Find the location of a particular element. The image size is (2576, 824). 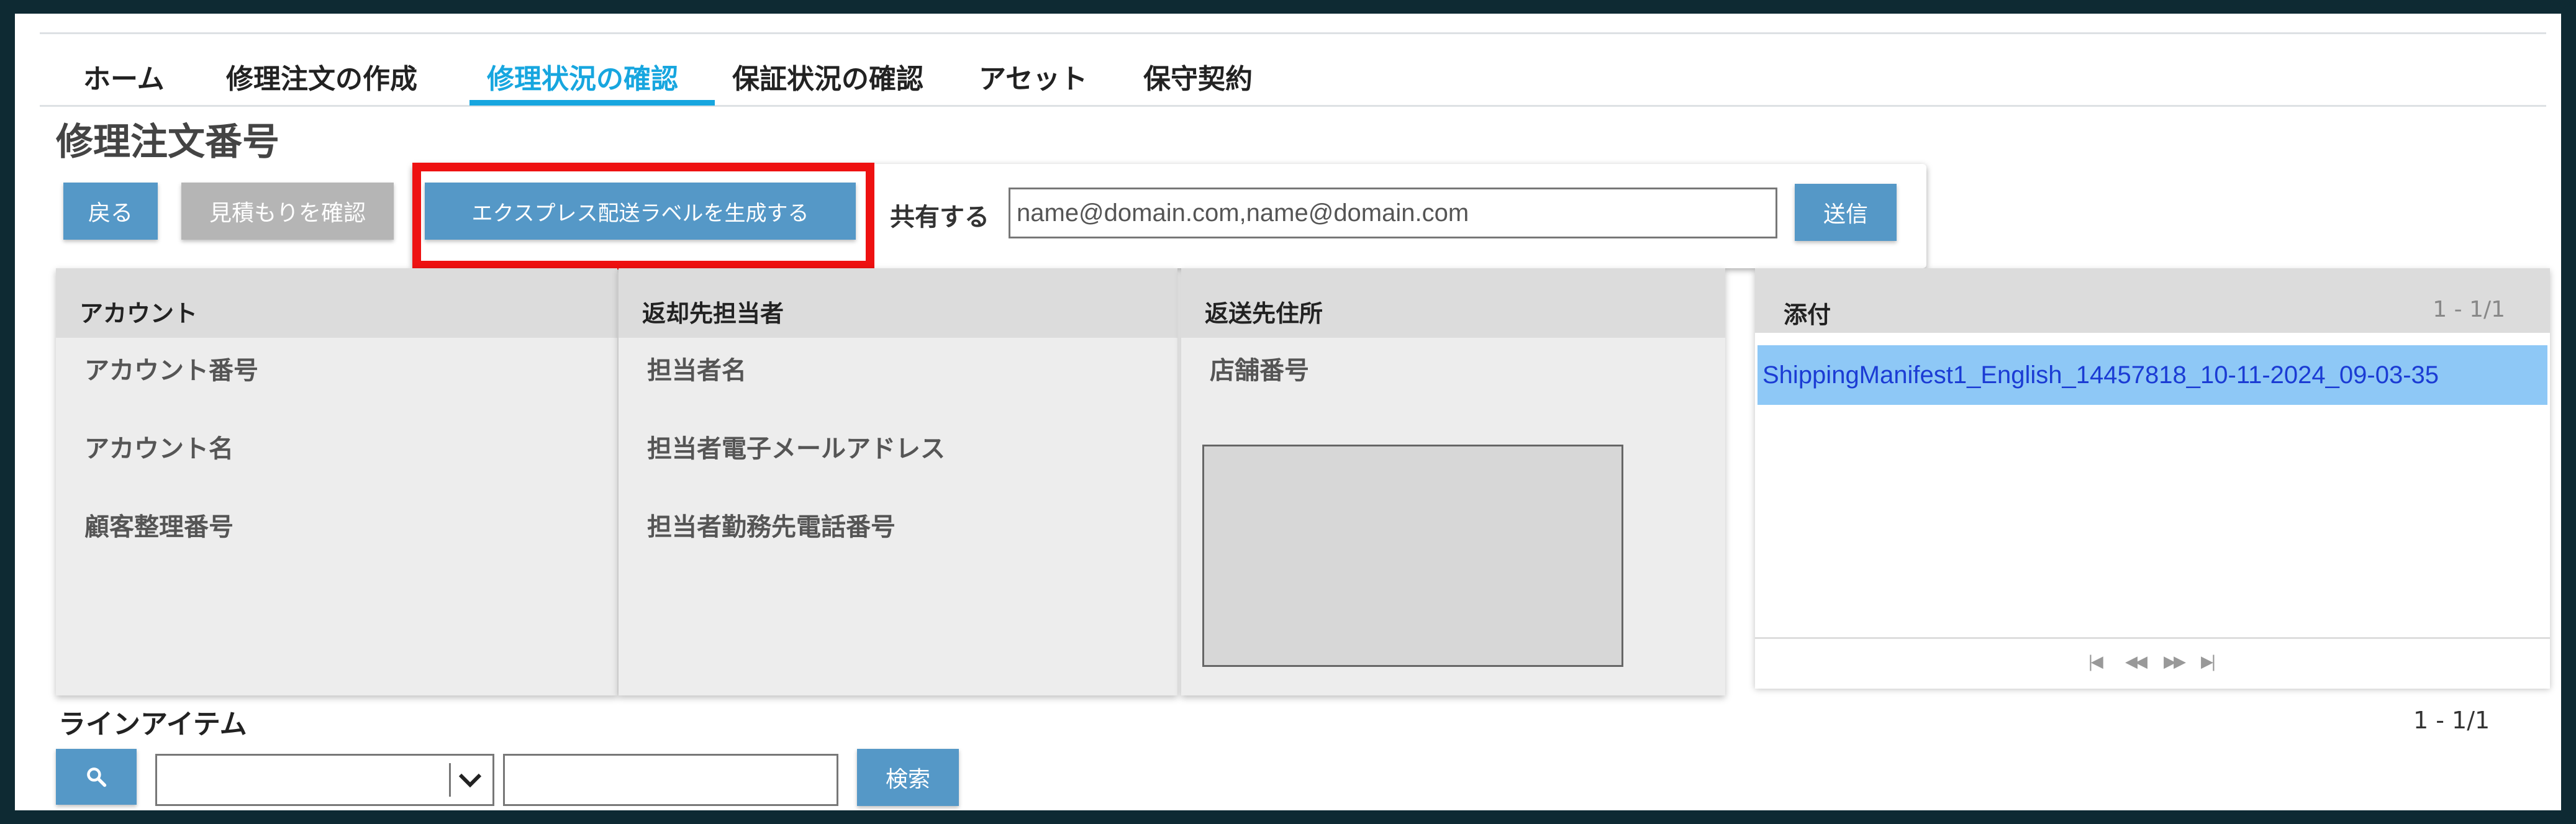

return-contact-panel-header: 返却先担当者 is located at coordinates (898, 303).